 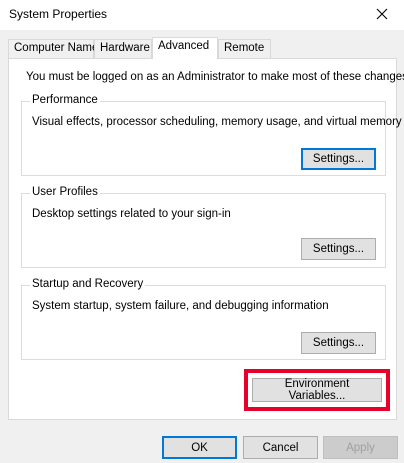 I want to click on tab-label: Remote, so click(x=244, y=48).